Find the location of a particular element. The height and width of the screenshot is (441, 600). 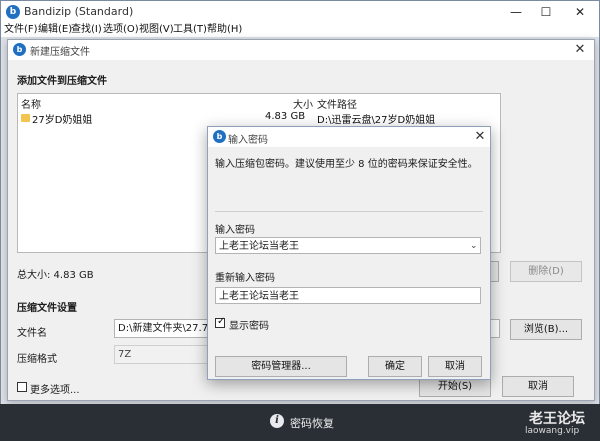

taskbar-label: 密码恢复 is located at coordinates (312, 423).